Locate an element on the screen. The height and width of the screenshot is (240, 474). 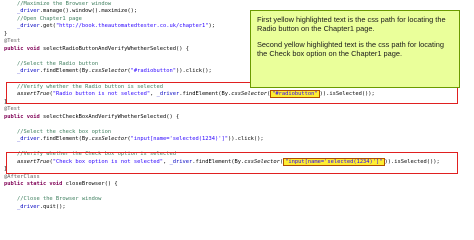
code-token: .quit(); is located at coordinates (52, 207).